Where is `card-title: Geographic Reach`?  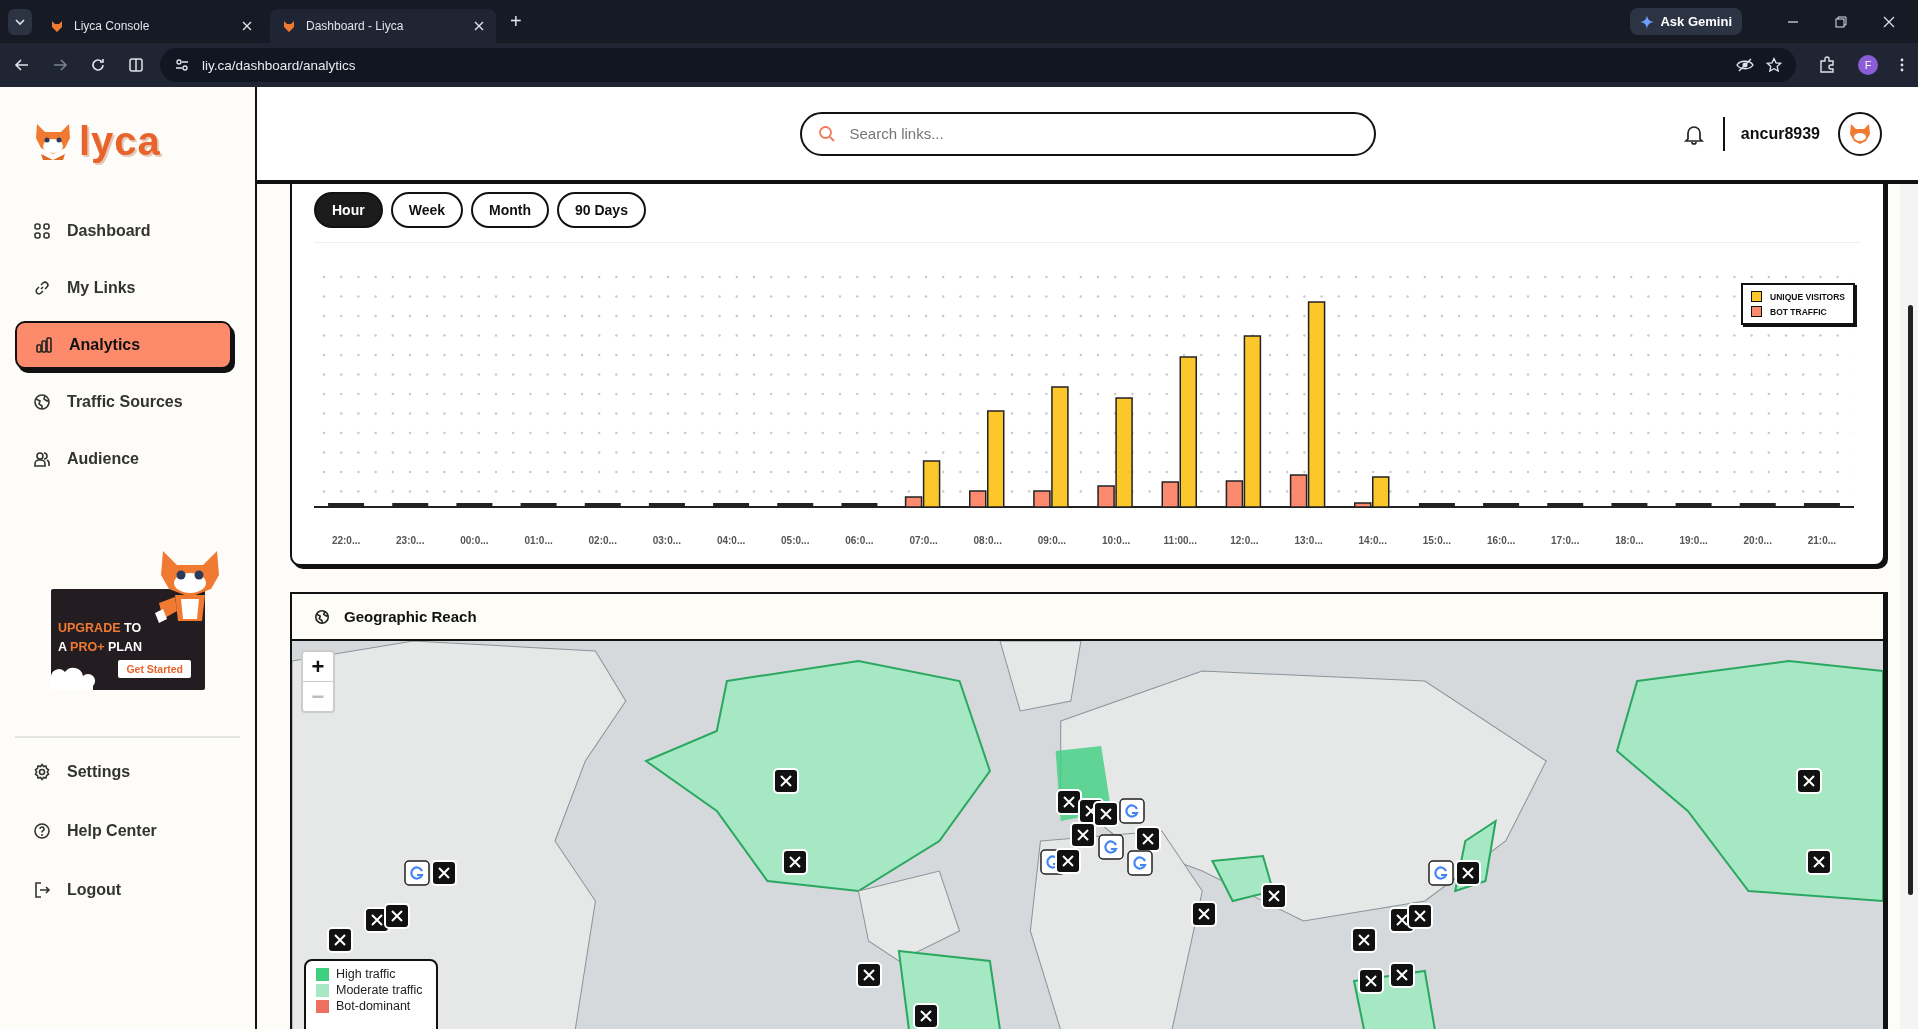
card-title: Geographic Reach is located at coordinates (410, 616).